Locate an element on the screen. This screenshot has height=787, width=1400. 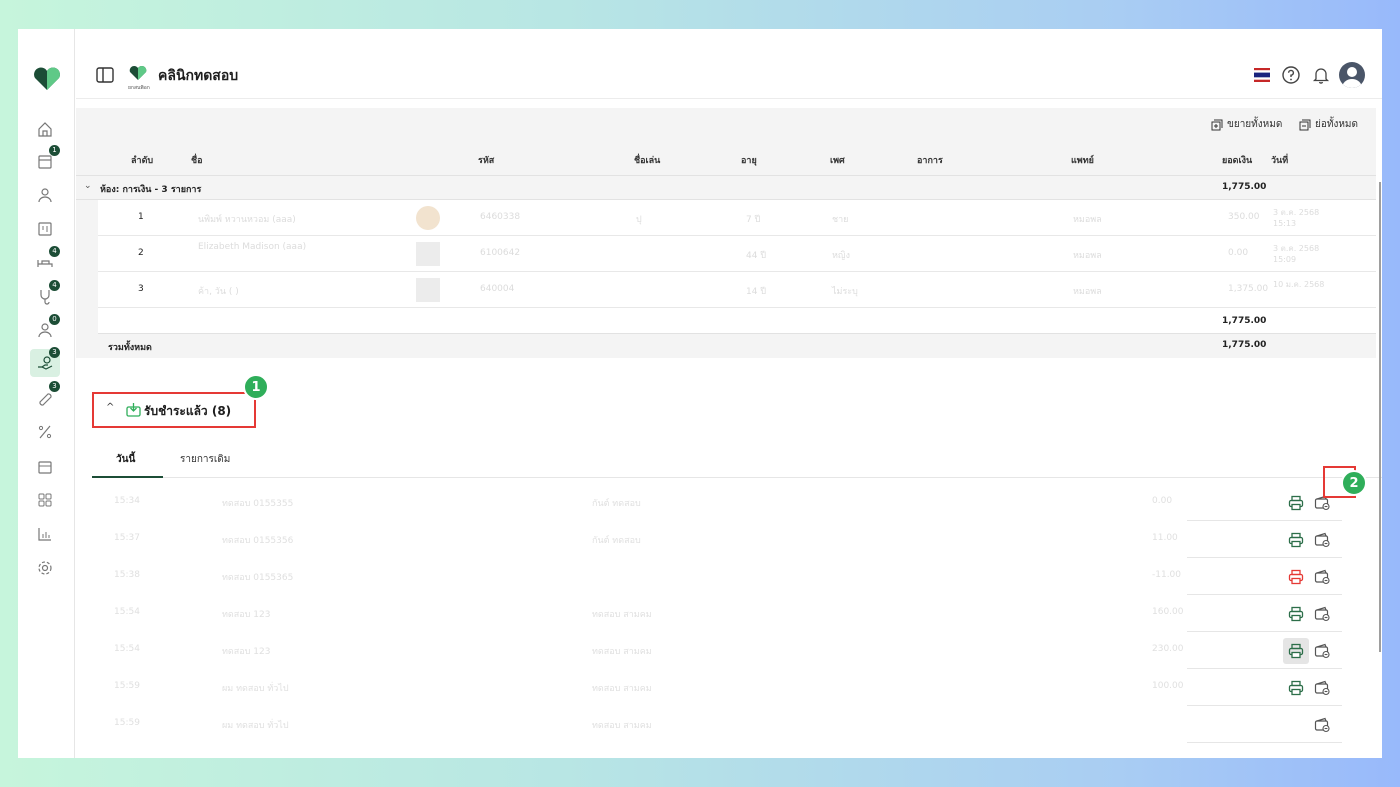
sidebar-item-pharmacy: 3 is located at coordinates (45, 396).